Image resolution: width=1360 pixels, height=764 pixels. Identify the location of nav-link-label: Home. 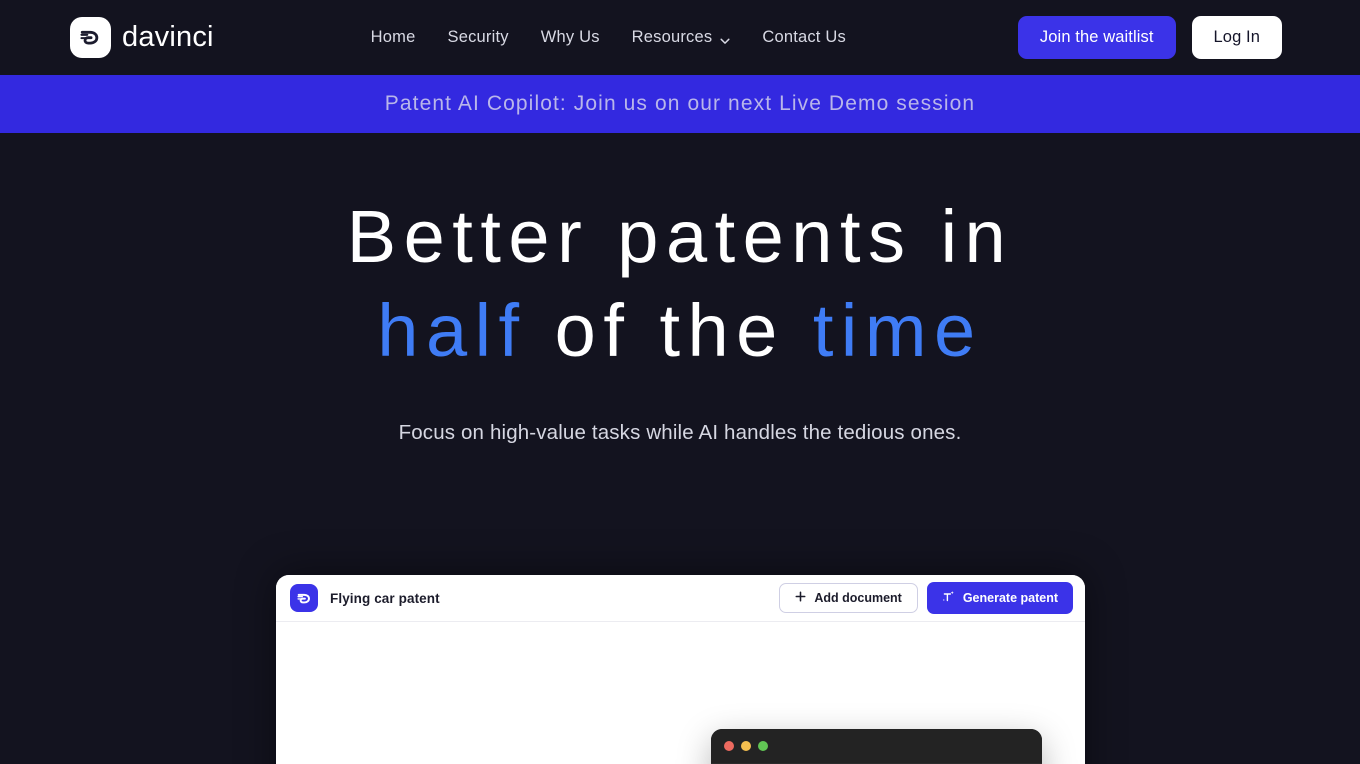
(393, 37).